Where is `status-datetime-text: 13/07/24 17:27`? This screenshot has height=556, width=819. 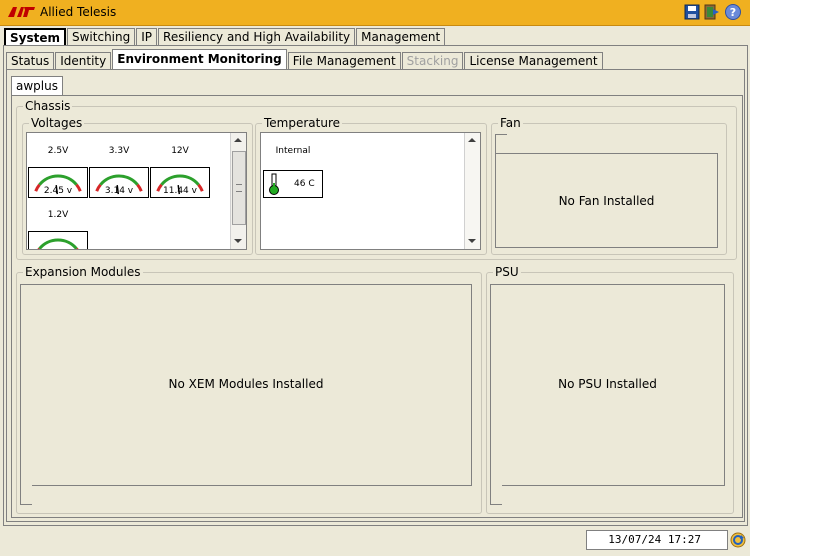 status-datetime-text: 13/07/24 17:27 is located at coordinates (654, 539).